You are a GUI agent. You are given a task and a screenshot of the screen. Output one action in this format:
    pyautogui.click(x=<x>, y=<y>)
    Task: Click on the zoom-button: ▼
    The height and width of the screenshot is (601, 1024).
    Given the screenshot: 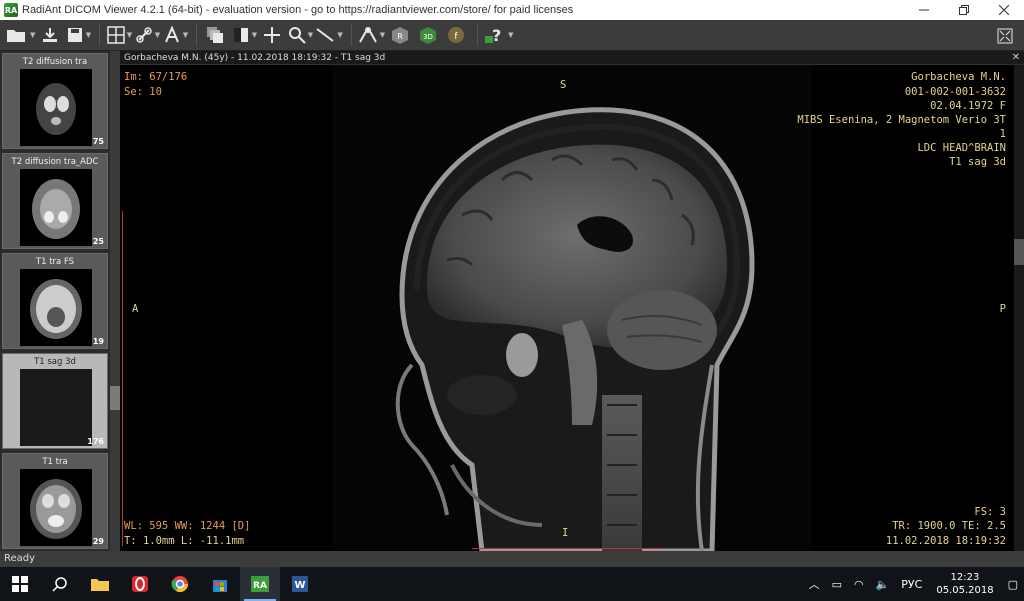 What is the action you would take?
    pyautogui.click(x=300, y=35)
    